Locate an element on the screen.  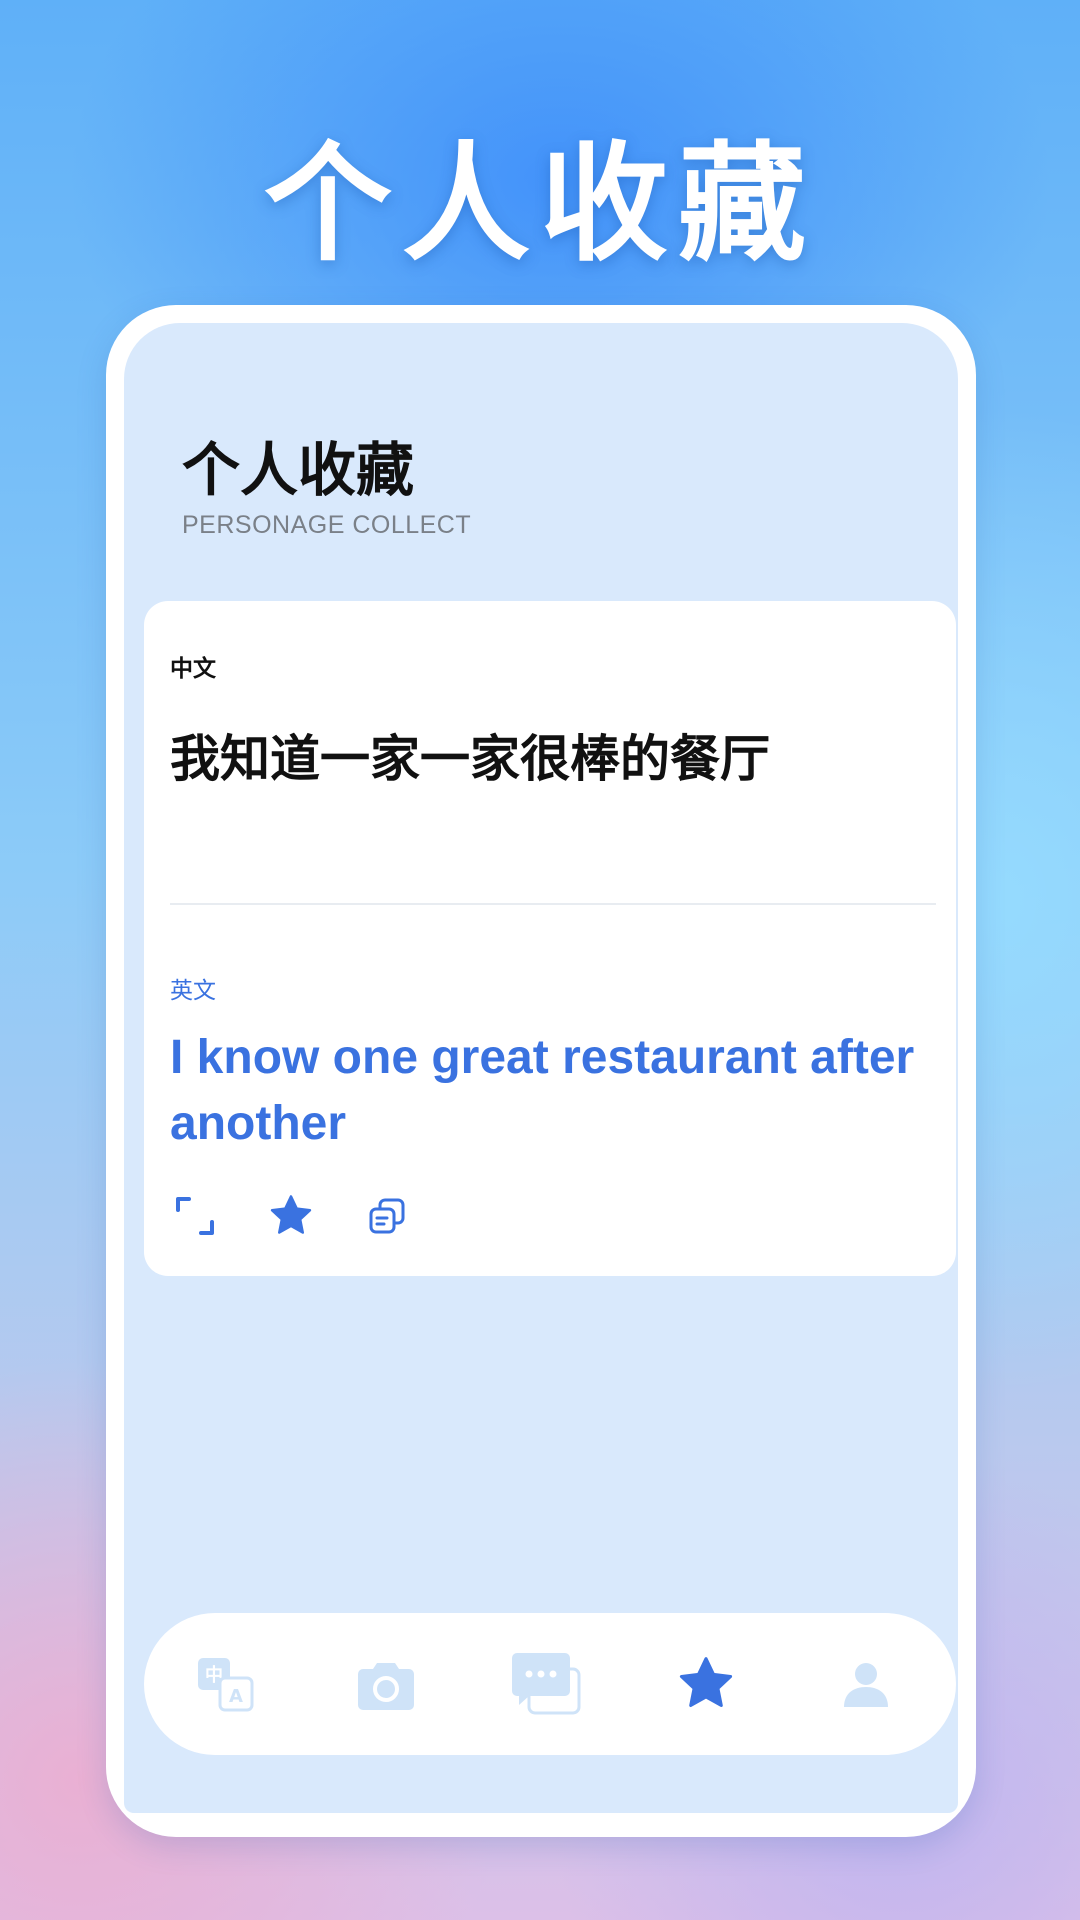
page-title: 个人收藏 is located at coordinates (298, 470).